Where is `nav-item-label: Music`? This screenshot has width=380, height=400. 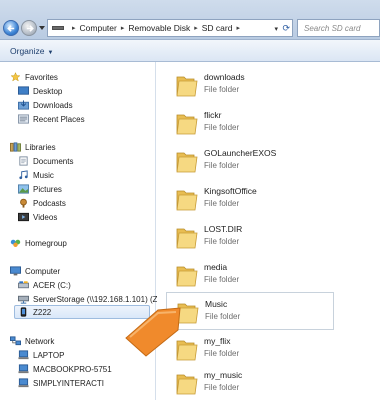 nav-item-label: Music is located at coordinates (43, 175).